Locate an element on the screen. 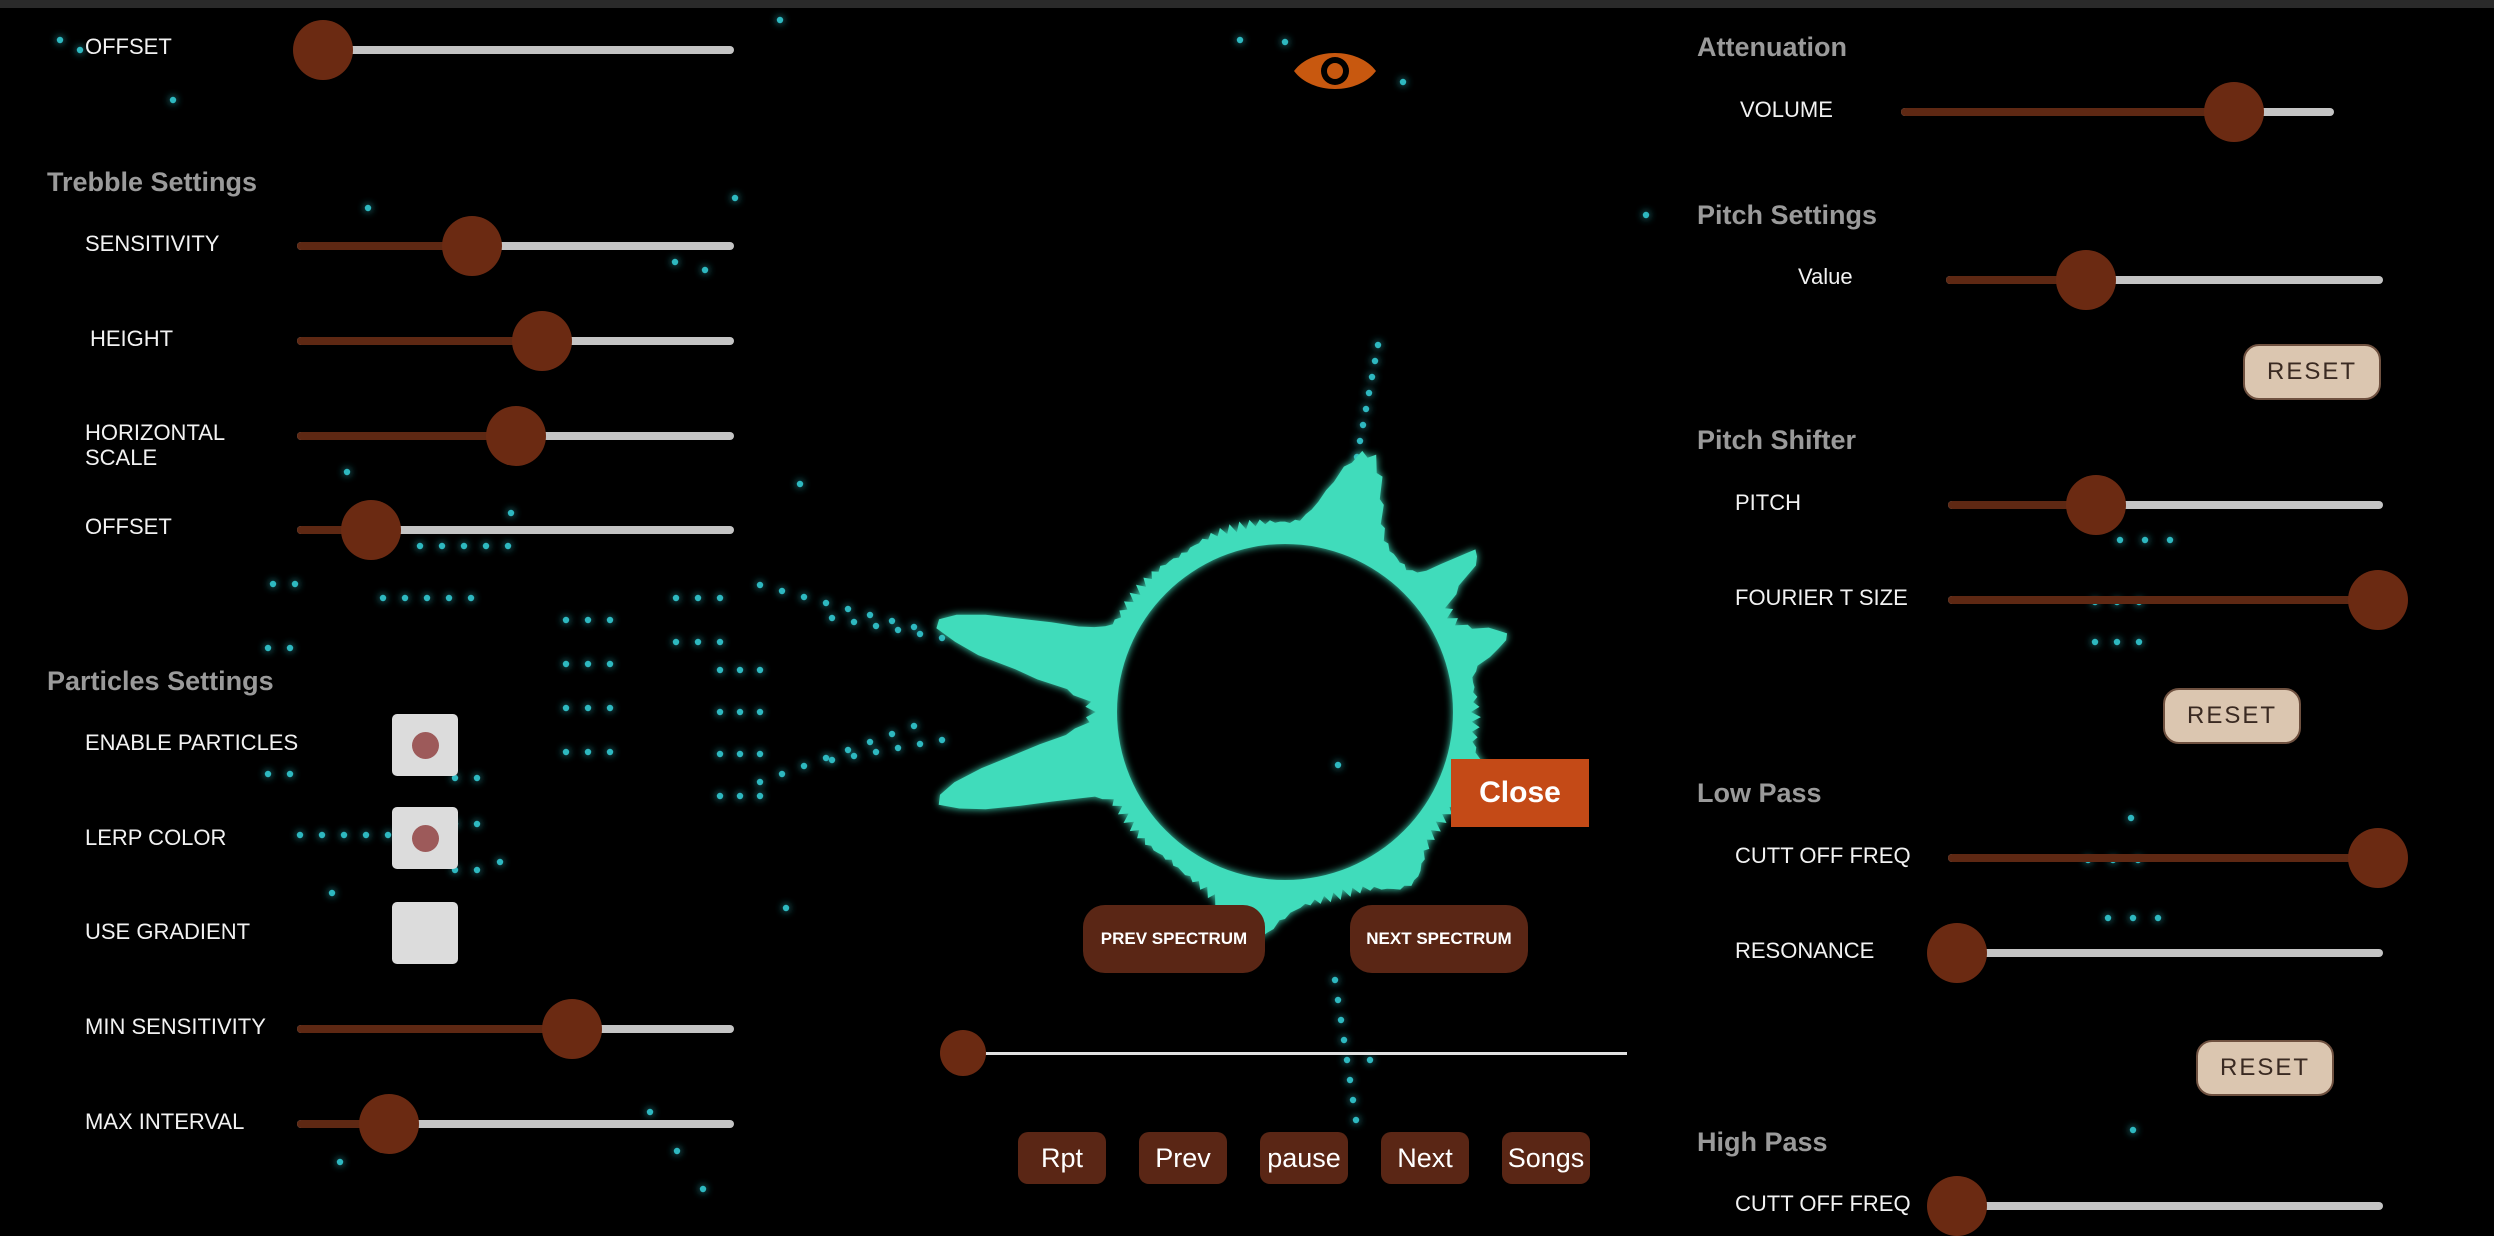  lerp-color-checkbox is located at coordinates (425, 838).